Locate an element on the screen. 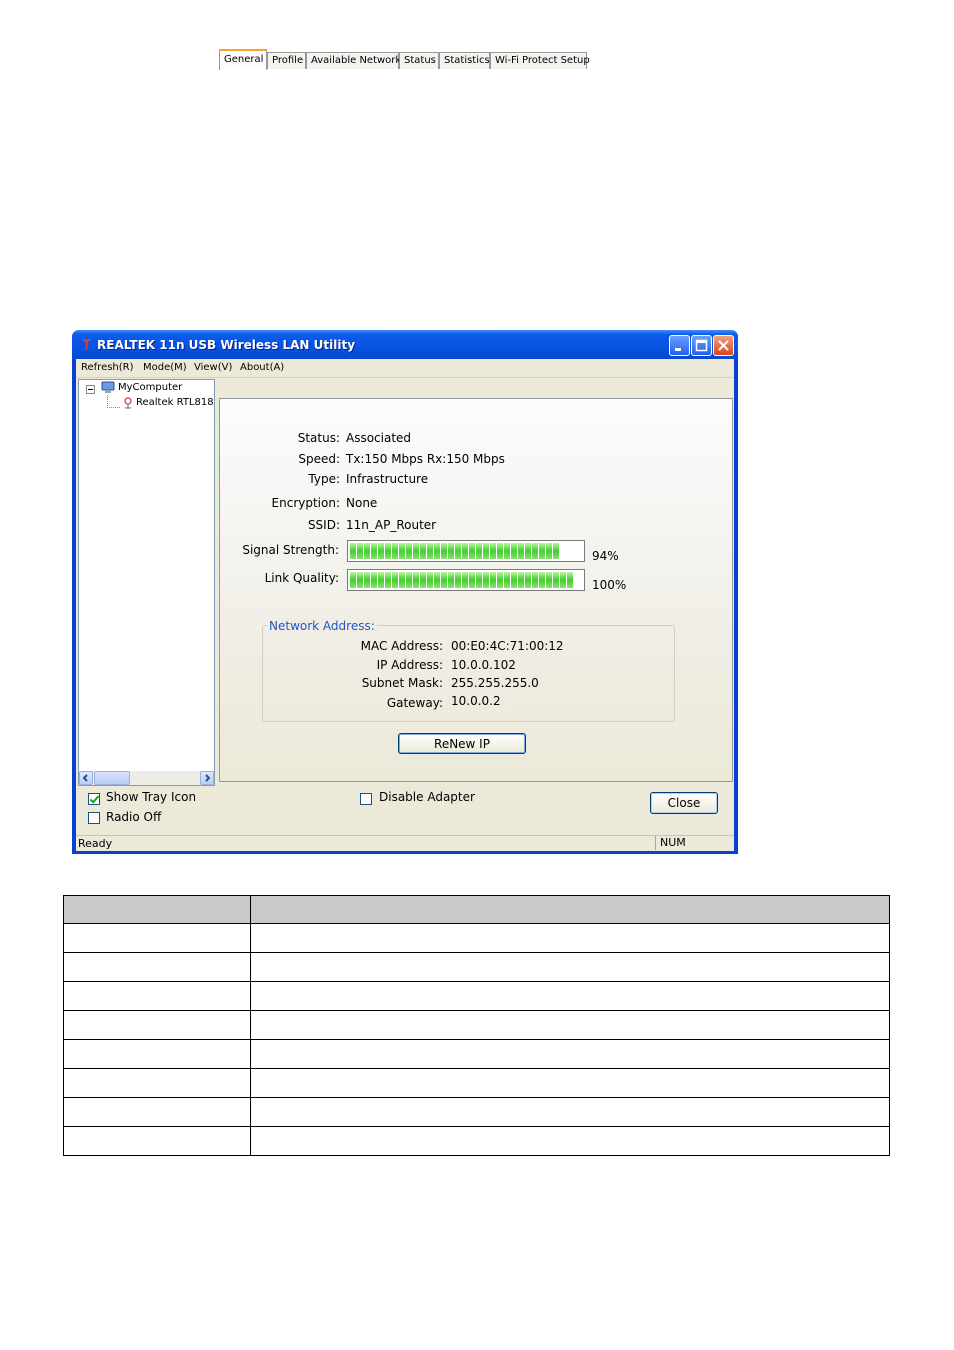  device-tree: MyComputer Realtek RTL818 is located at coordinates (146, 582).